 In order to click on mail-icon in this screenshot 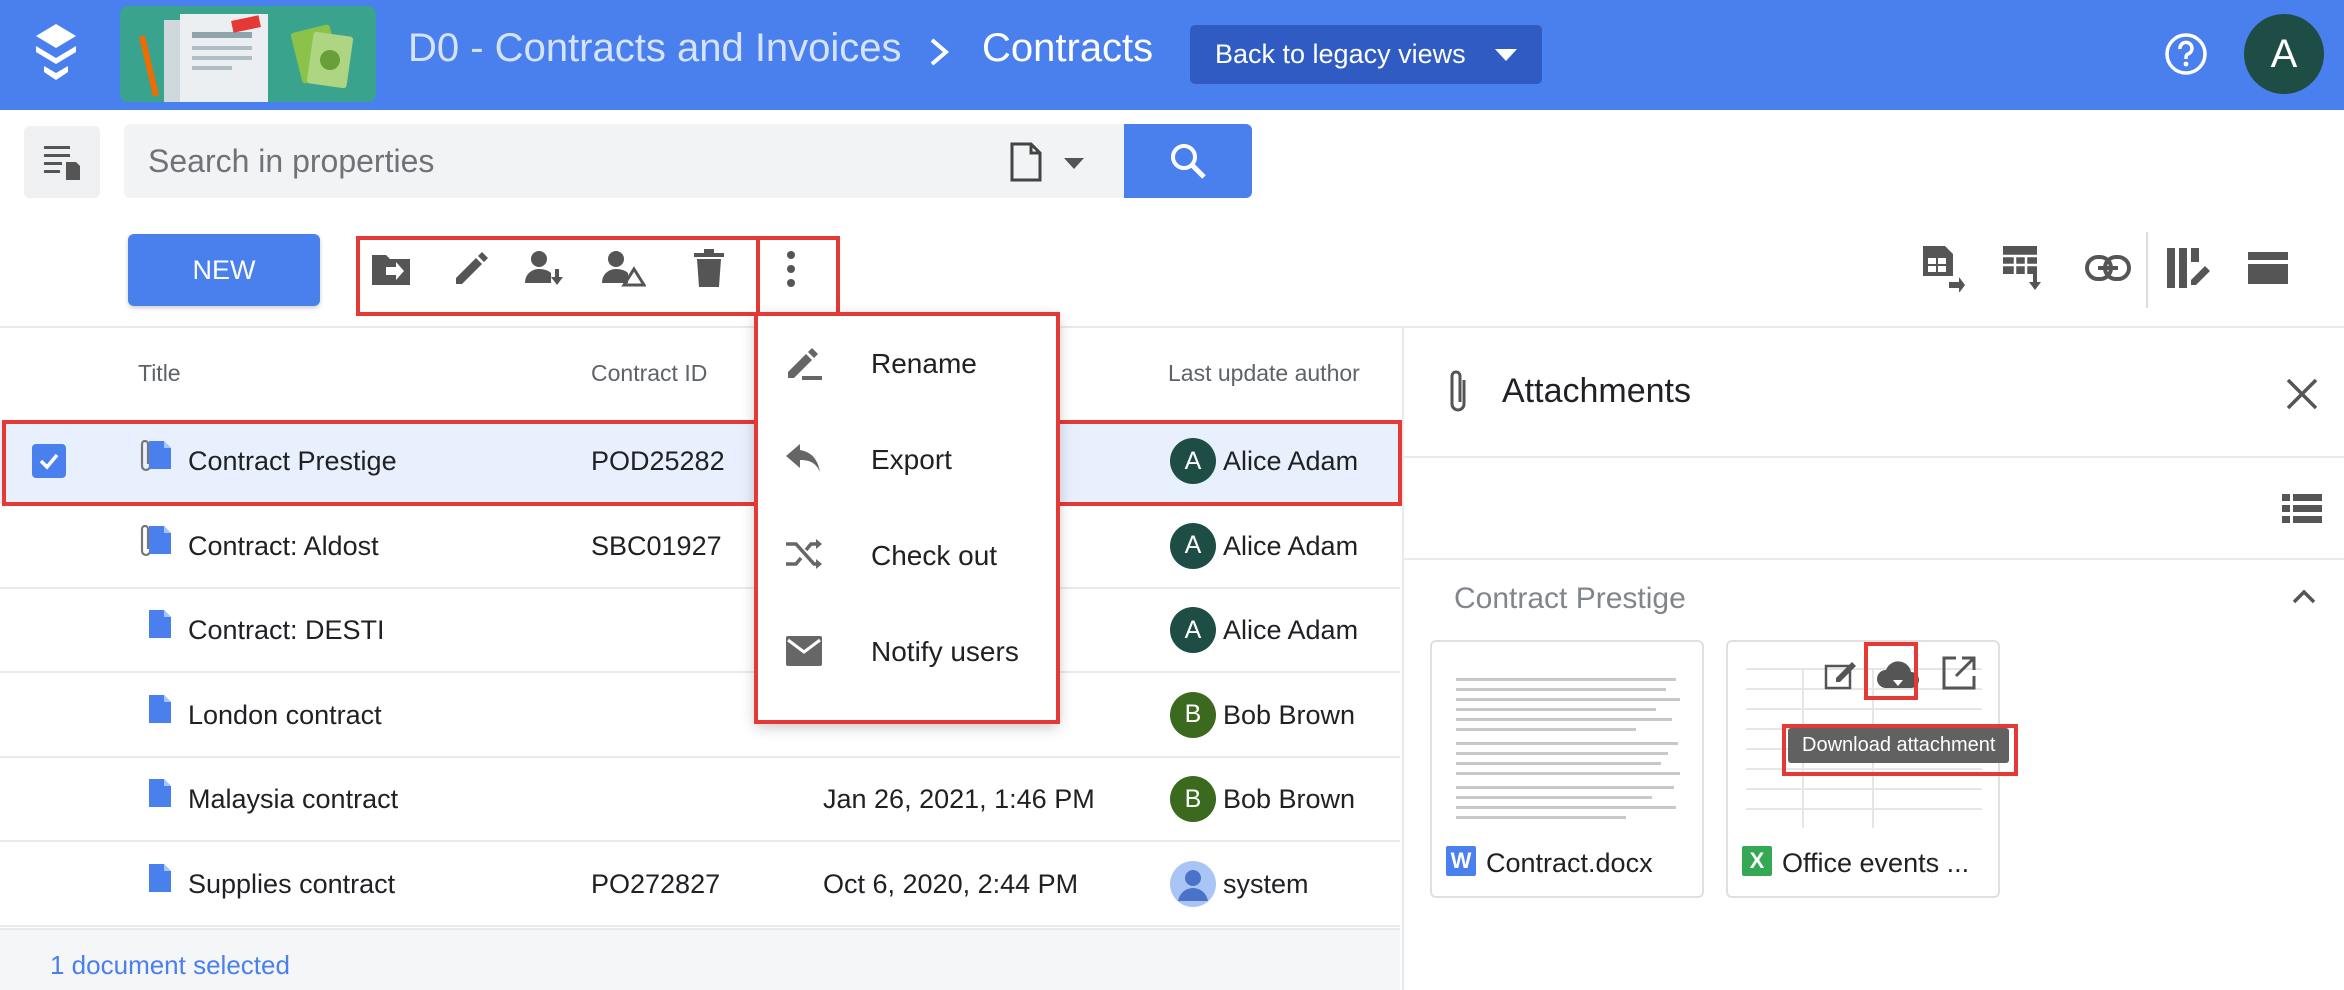, I will do `click(804, 651)`.